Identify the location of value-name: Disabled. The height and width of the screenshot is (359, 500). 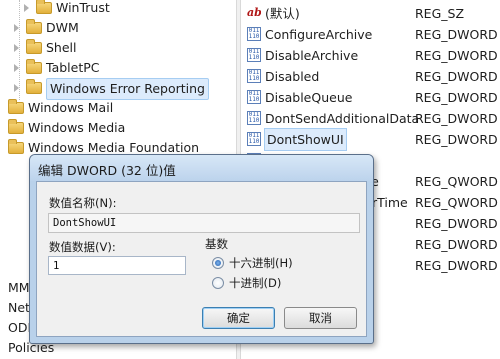
(292, 76).